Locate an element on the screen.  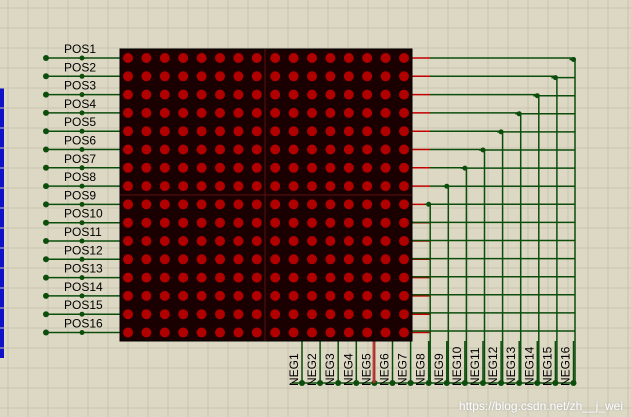
pos-label: POS13 is located at coordinates (83, 269).